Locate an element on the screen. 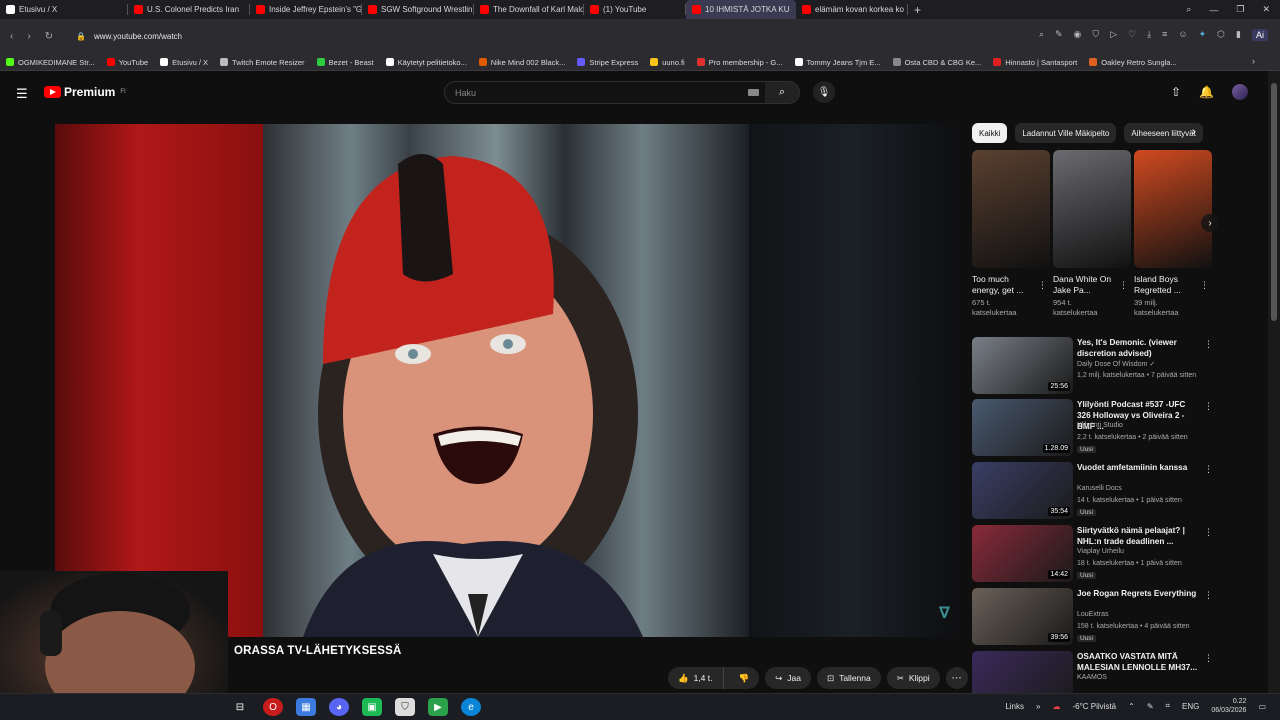 The height and width of the screenshot is (720, 1280). video-thumbnail: 39:56 is located at coordinates (1022, 616).